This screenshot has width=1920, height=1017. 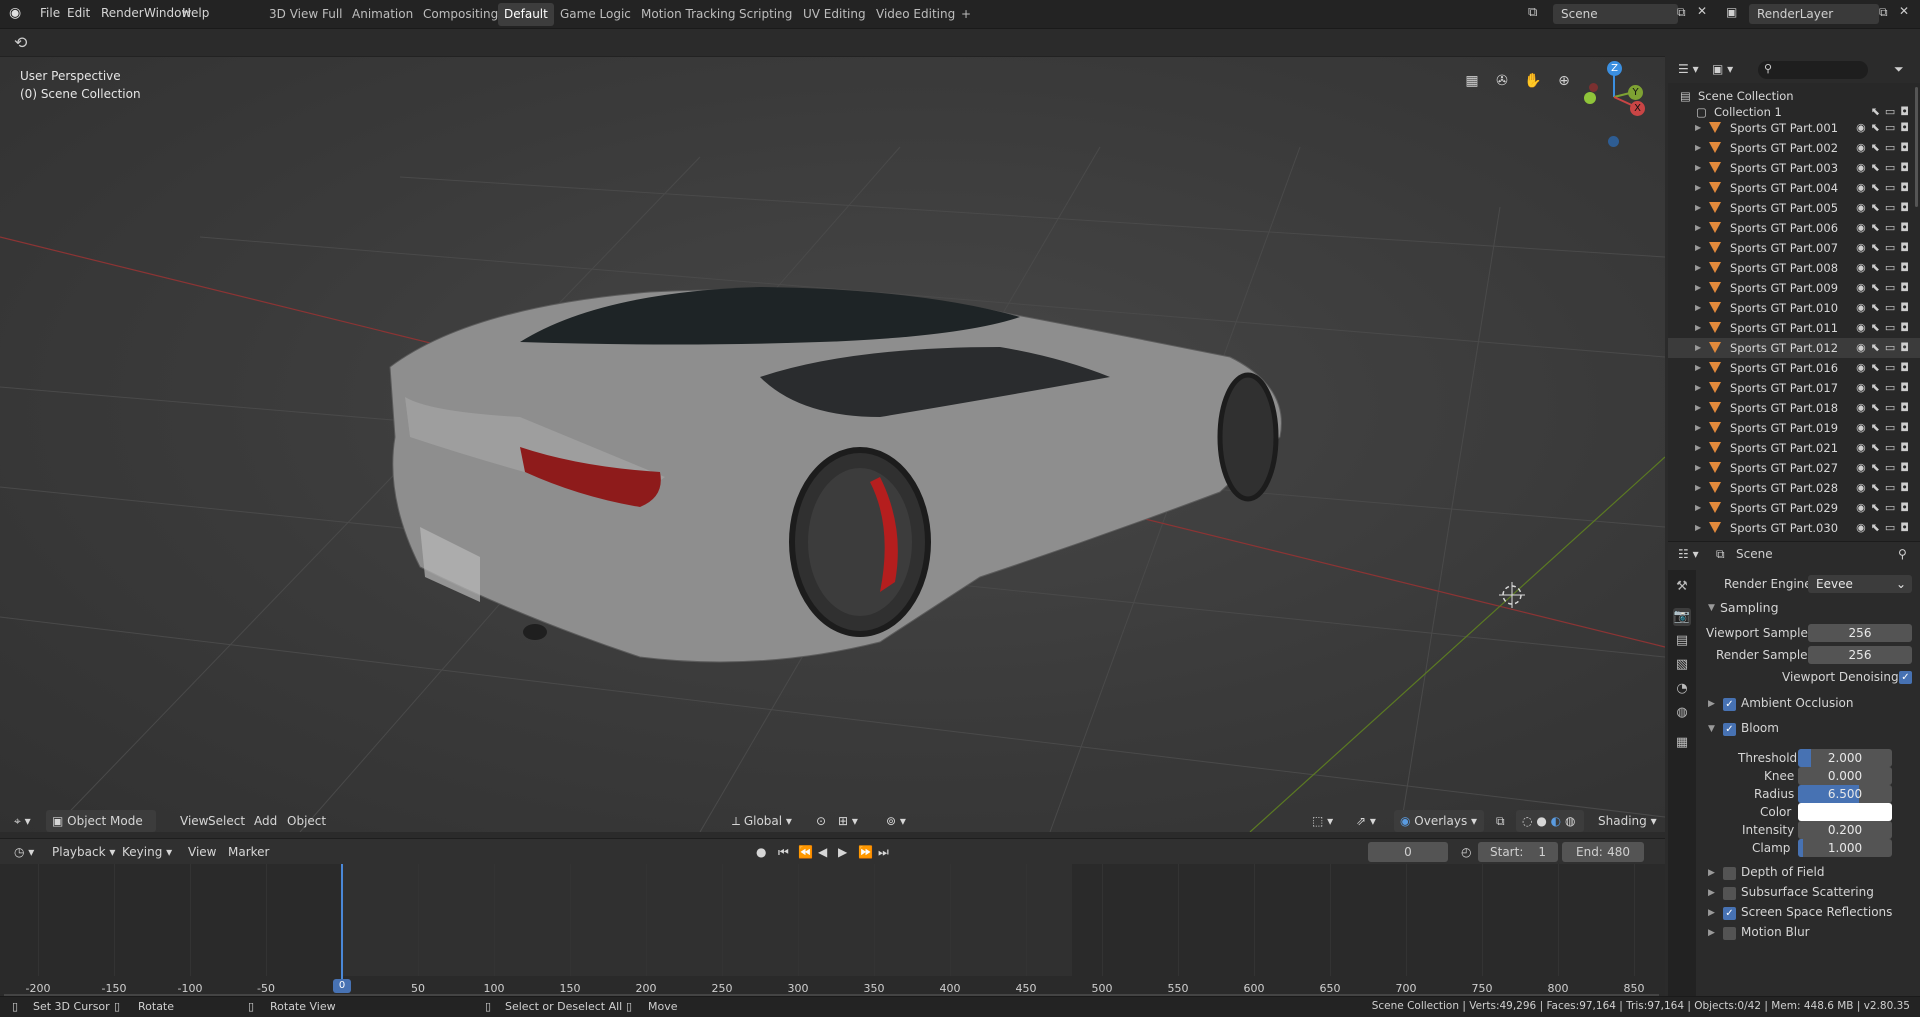 What do you see at coordinates (1637, 108) in the screenshot?
I see `gizmo-x-icon: X` at bounding box center [1637, 108].